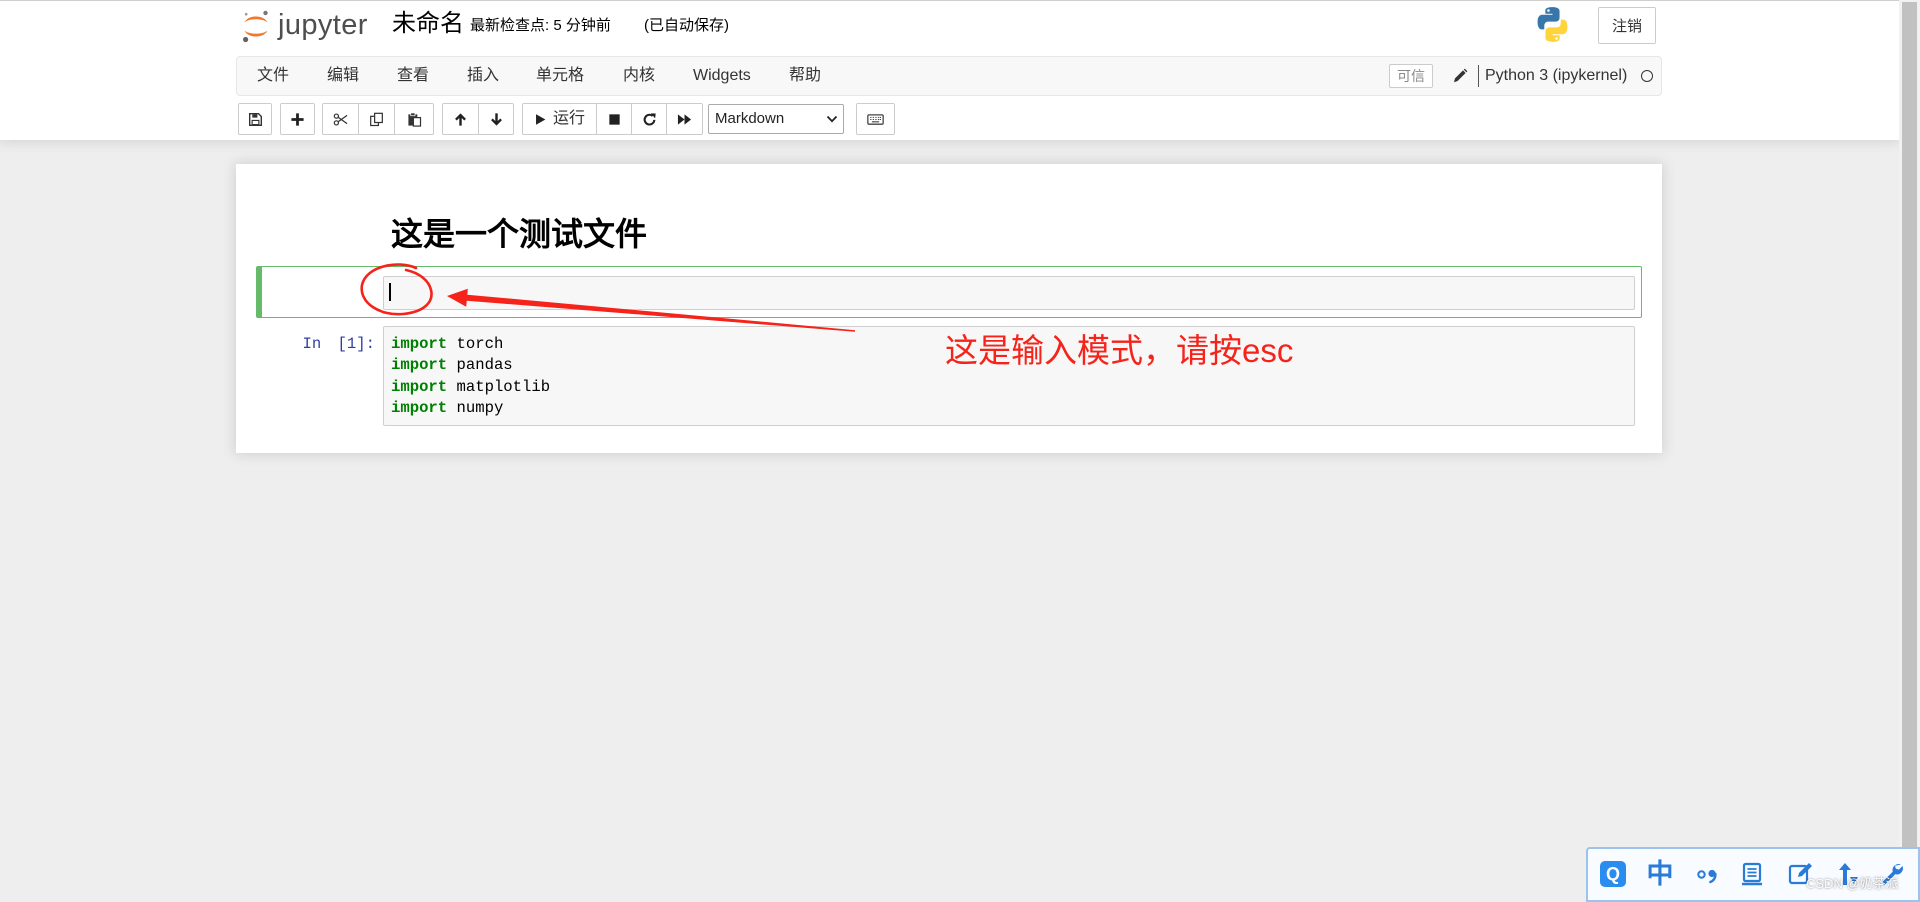 This screenshot has width=1920, height=902. What do you see at coordinates (1478, 76) in the screenshot?
I see `kernel-divider` at bounding box center [1478, 76].